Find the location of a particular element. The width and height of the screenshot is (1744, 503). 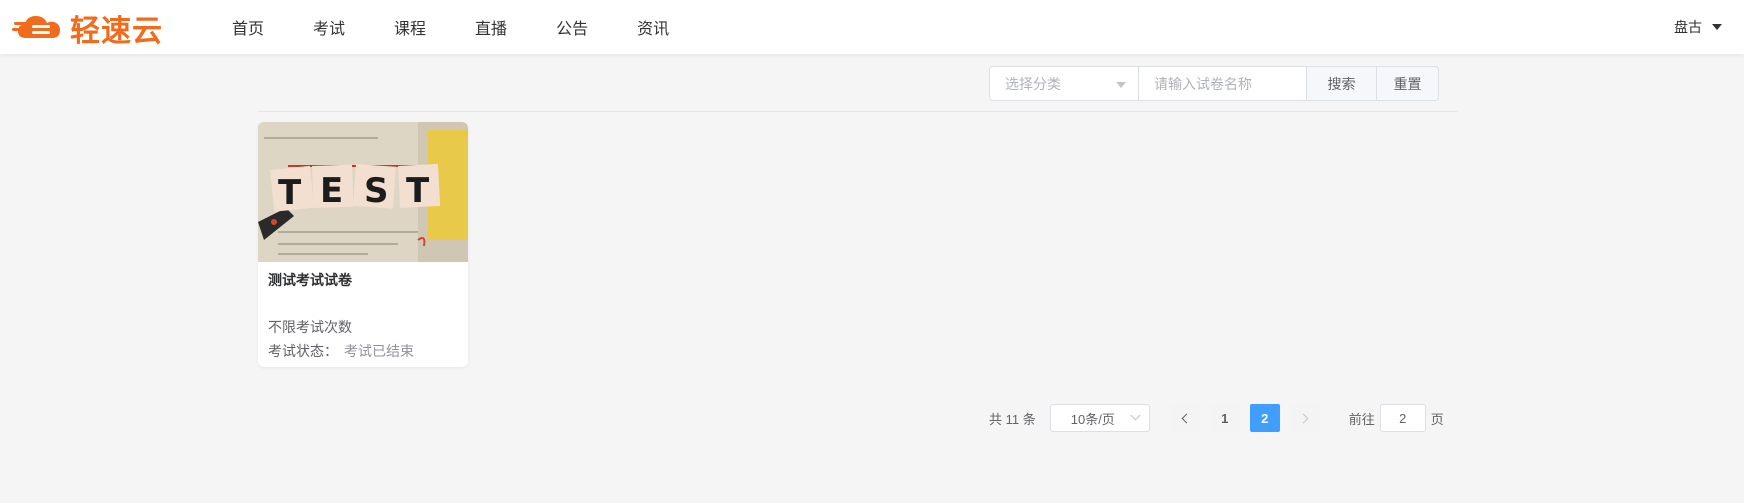

nav-item-notices: 公告 is located at coordinates (572, 27).